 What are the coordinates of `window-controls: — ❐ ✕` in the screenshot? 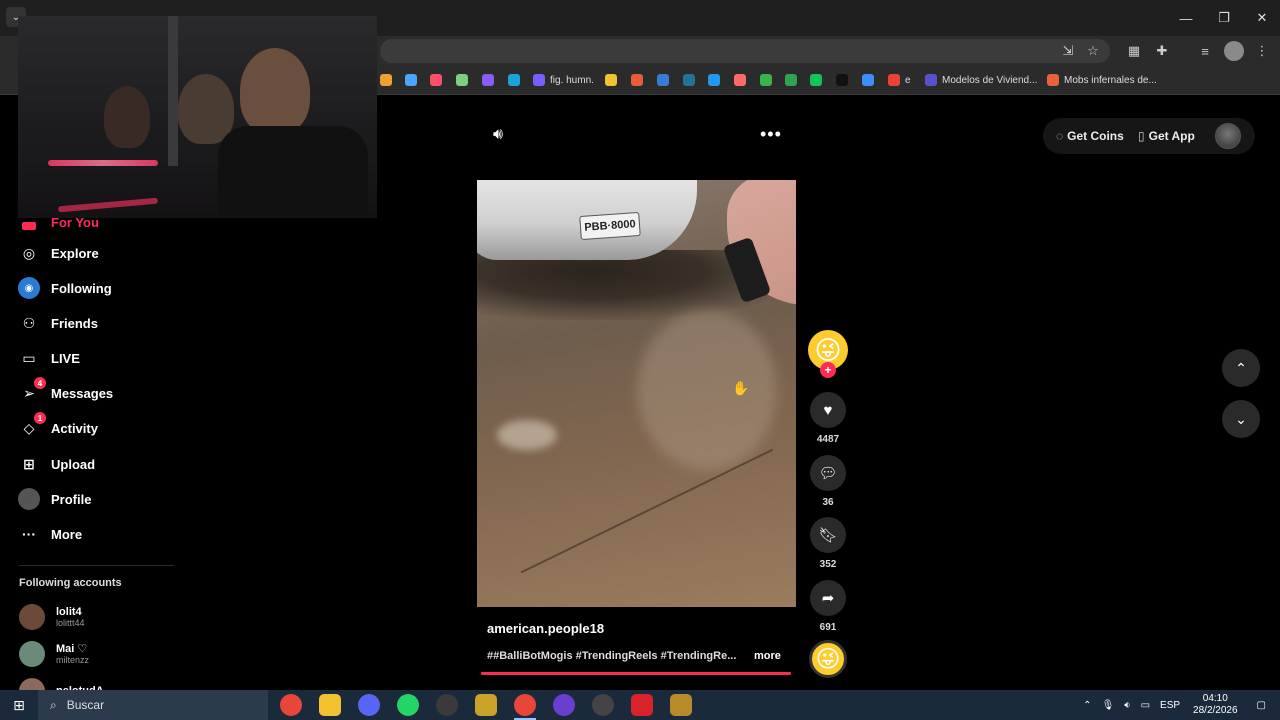 It's located at (1223, 18).